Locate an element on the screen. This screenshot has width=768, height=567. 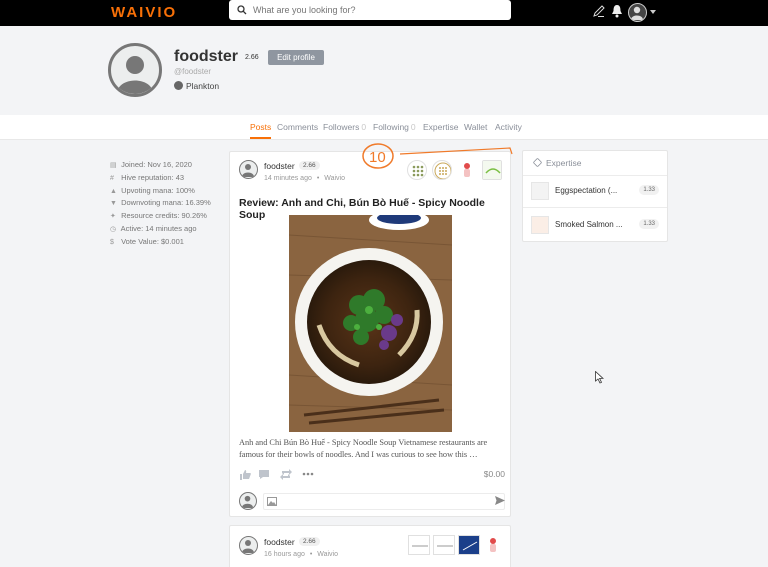
profile-reputation: 2.66 is located at coordinates (252, 57).